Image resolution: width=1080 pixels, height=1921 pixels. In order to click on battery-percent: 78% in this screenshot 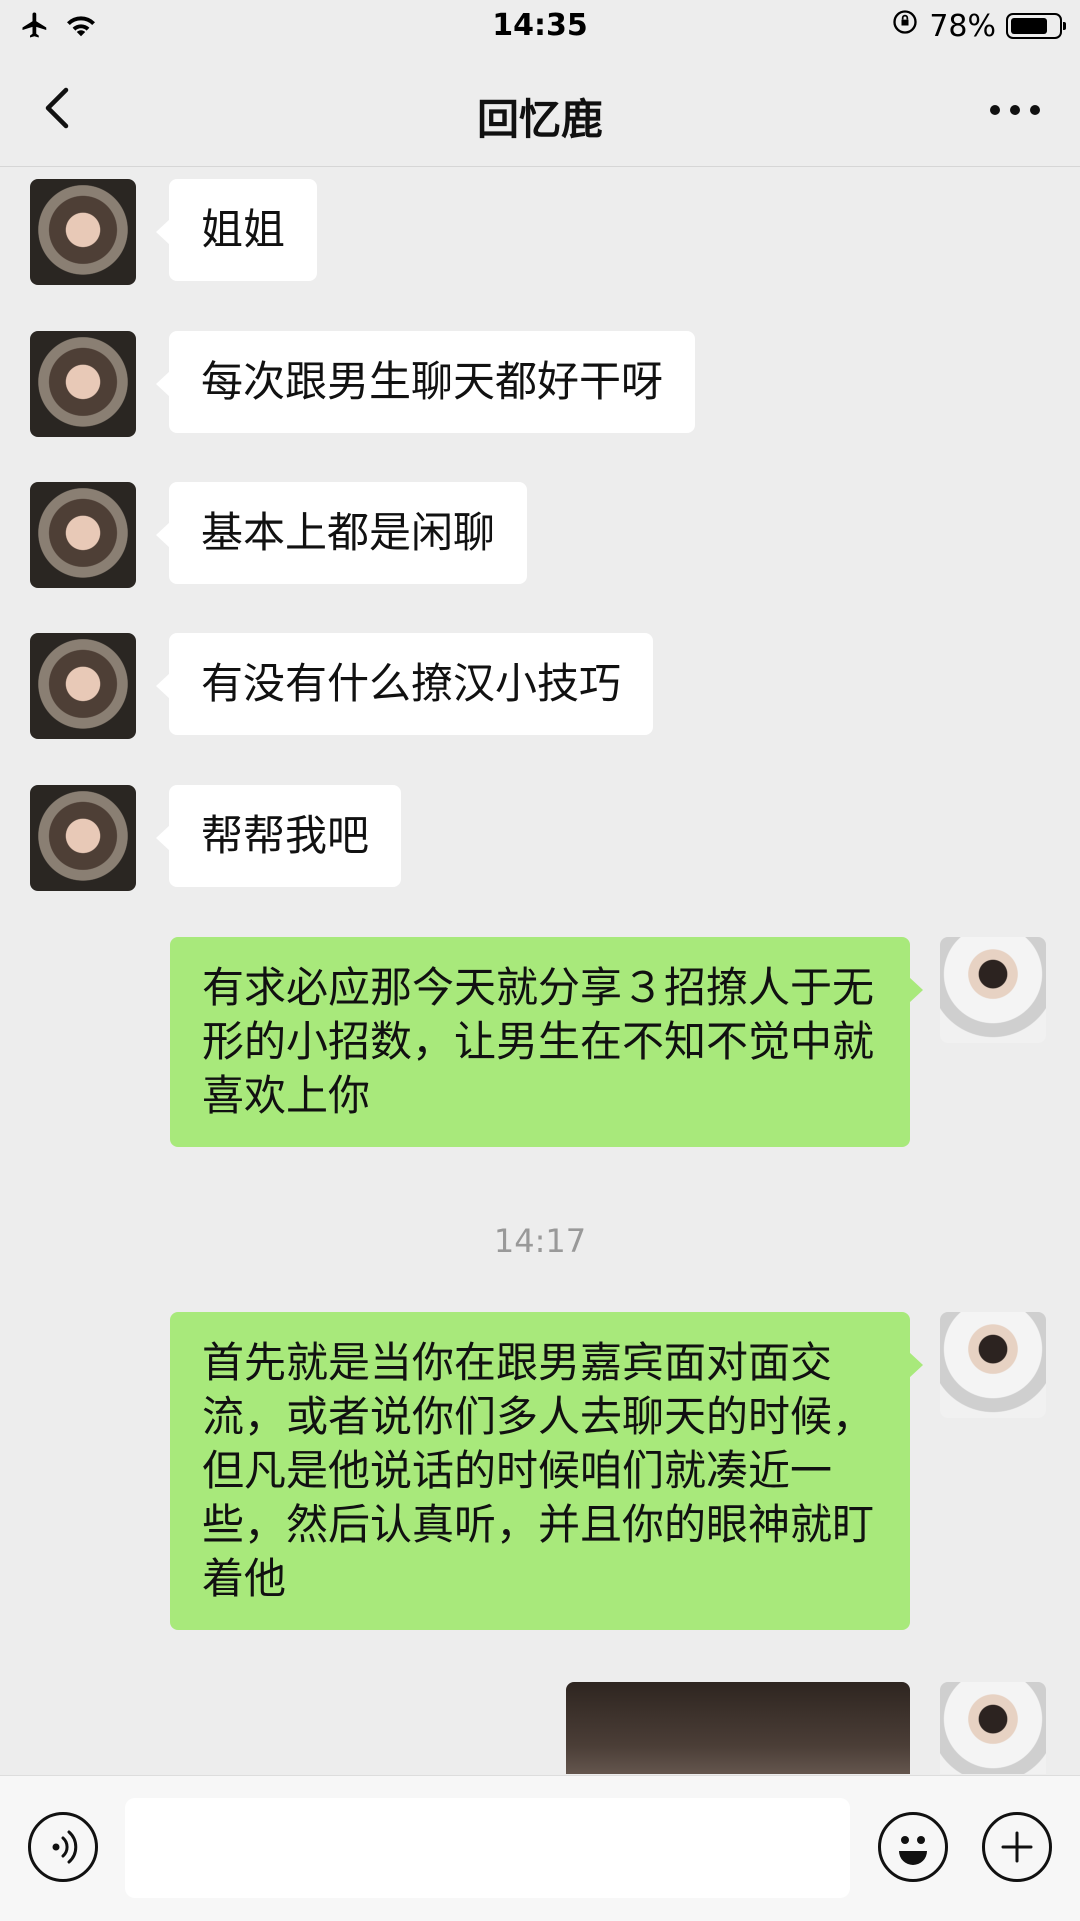, I will do `click(962, 26)`.